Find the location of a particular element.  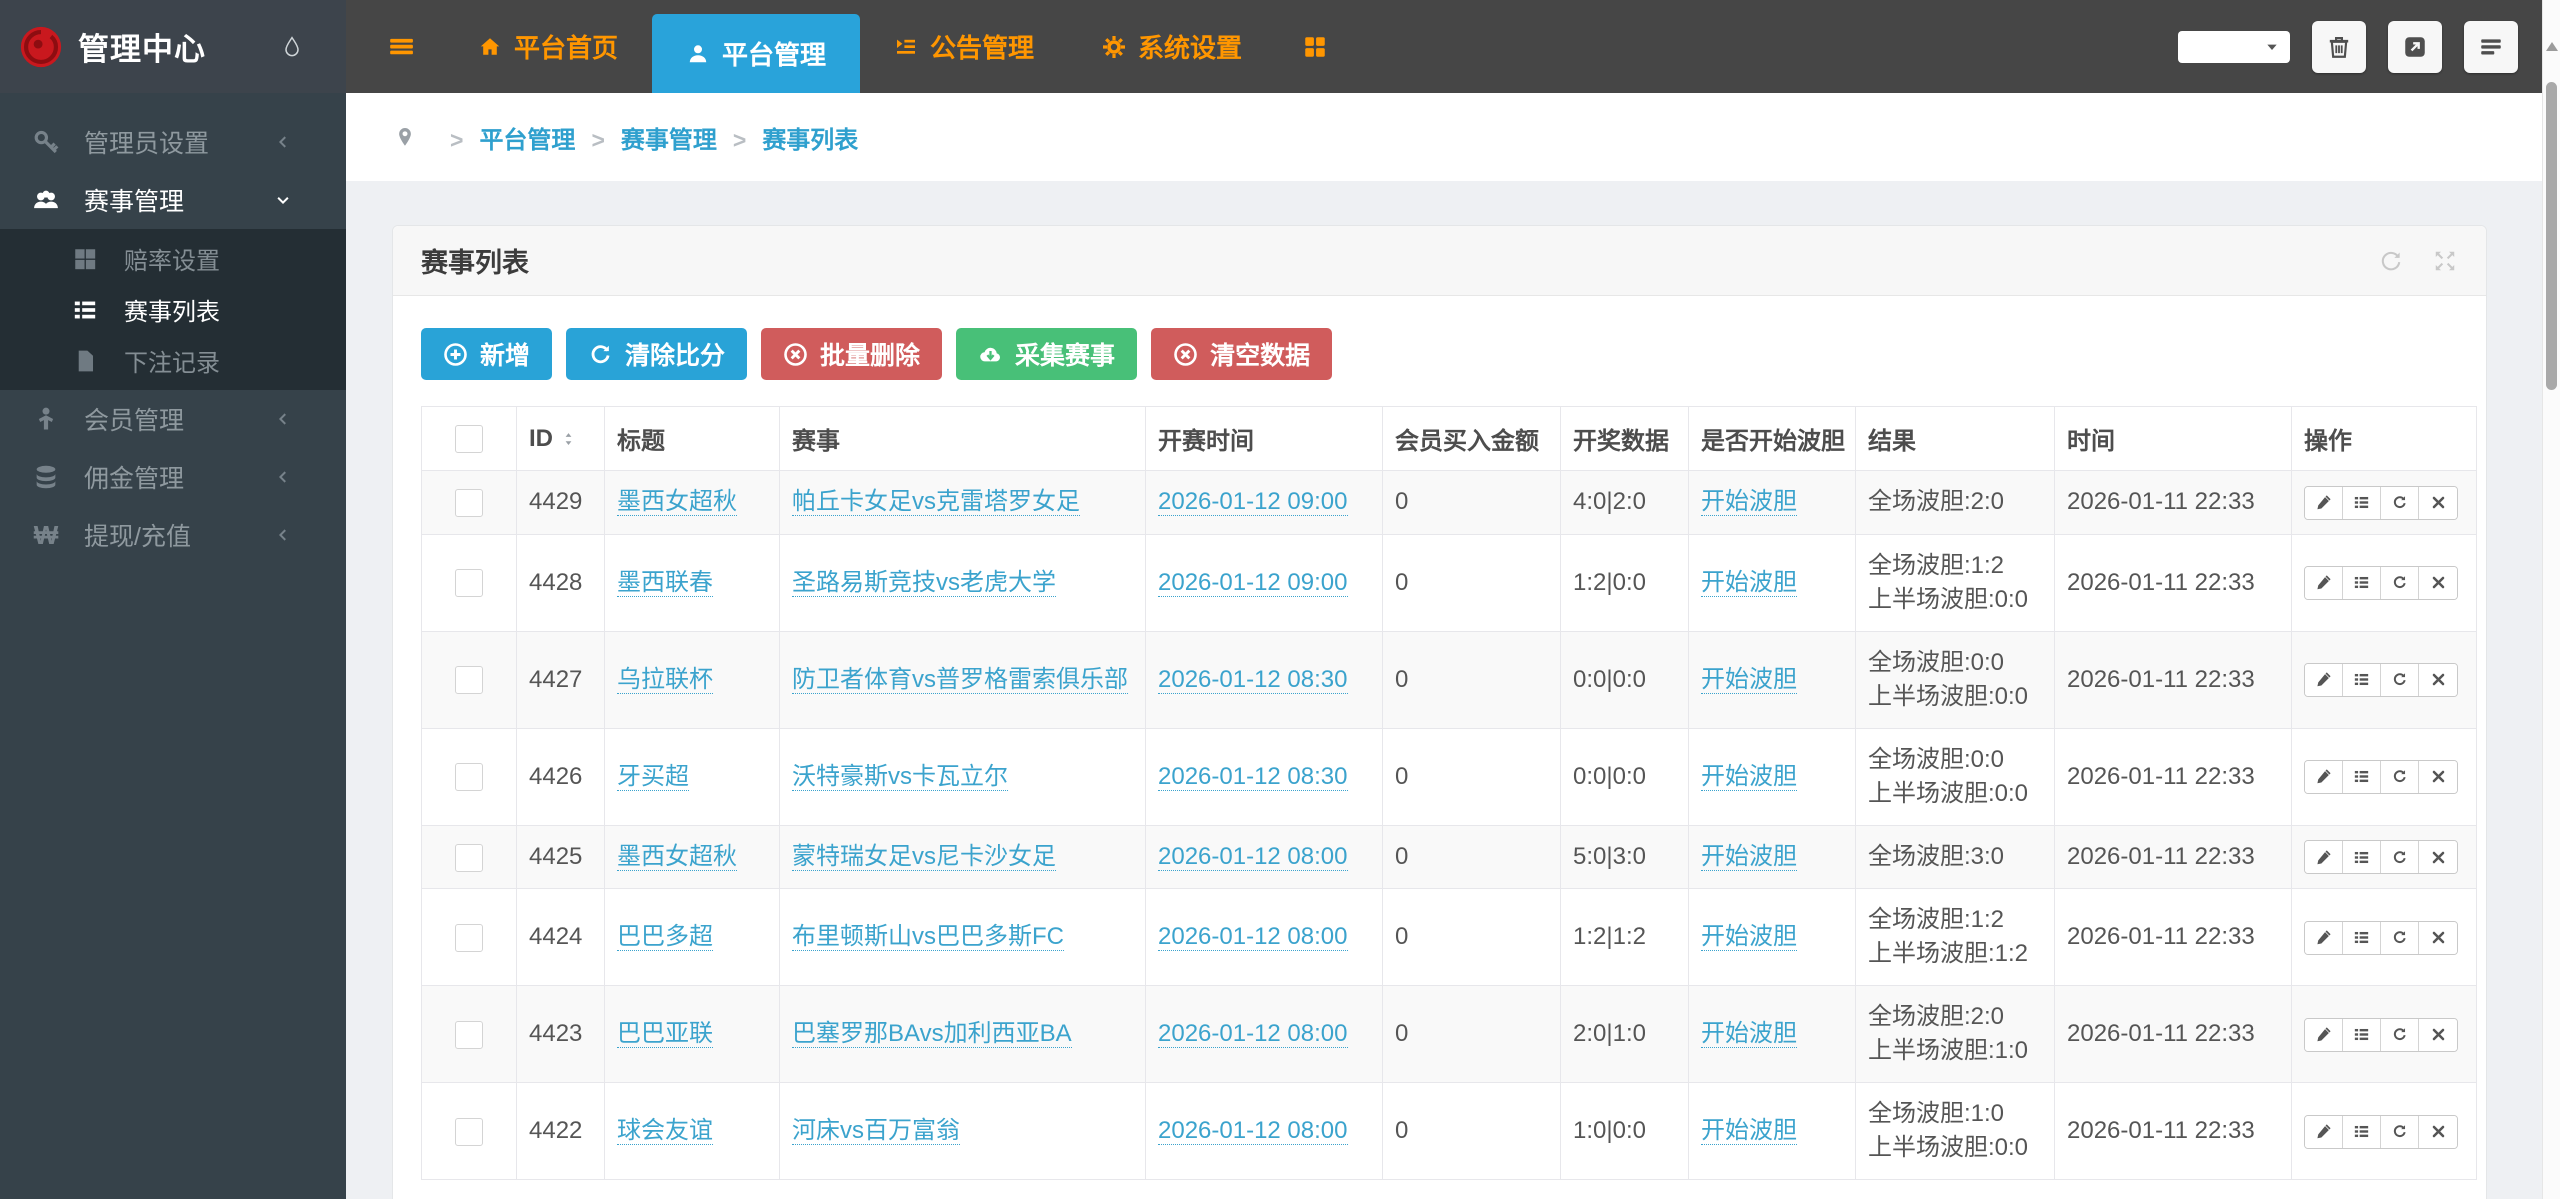

nav-item-system-settings: 系统设置 is located at coordinates (1172, 46).